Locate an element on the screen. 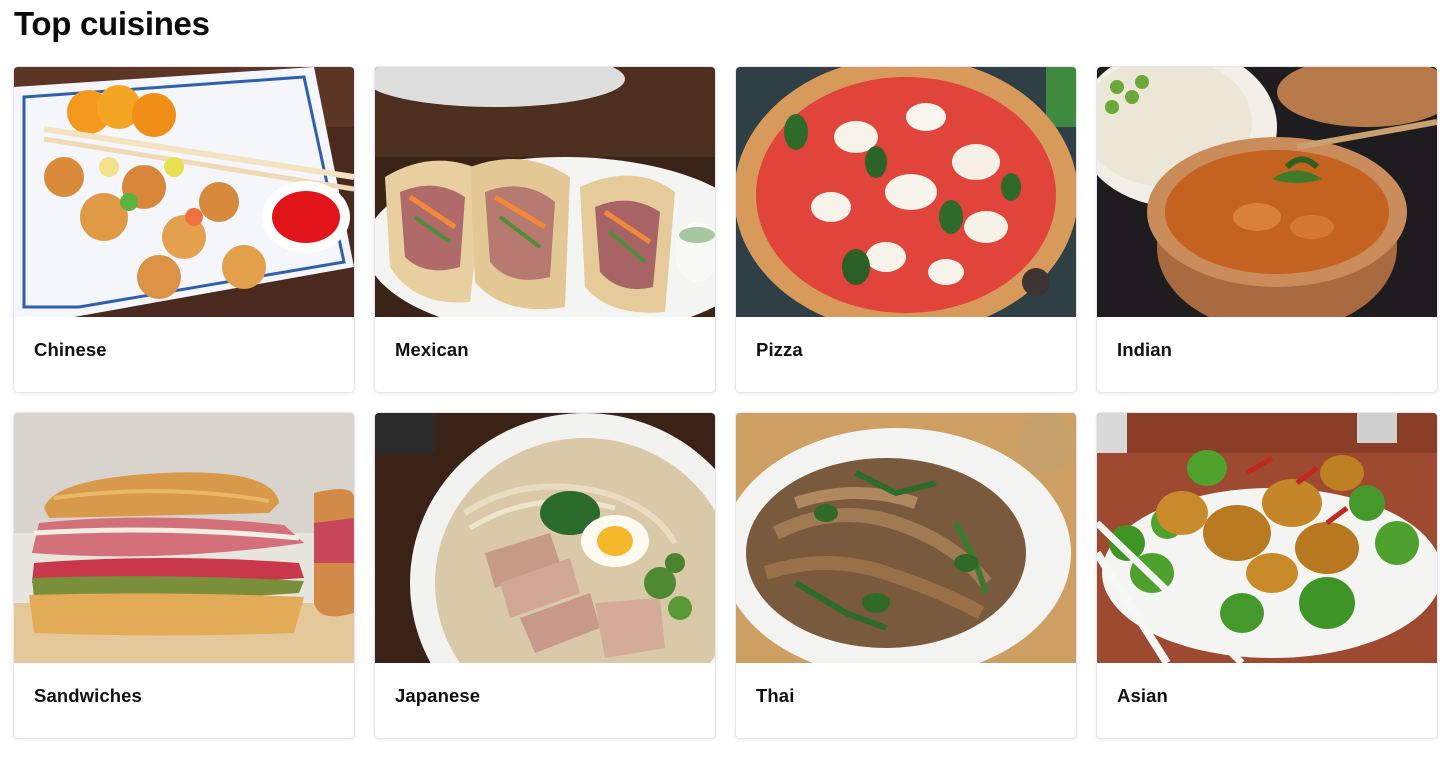 The width and height of the screenshot is (1449, 765). thai-noodles-photo is located at coordinates (906, 538).